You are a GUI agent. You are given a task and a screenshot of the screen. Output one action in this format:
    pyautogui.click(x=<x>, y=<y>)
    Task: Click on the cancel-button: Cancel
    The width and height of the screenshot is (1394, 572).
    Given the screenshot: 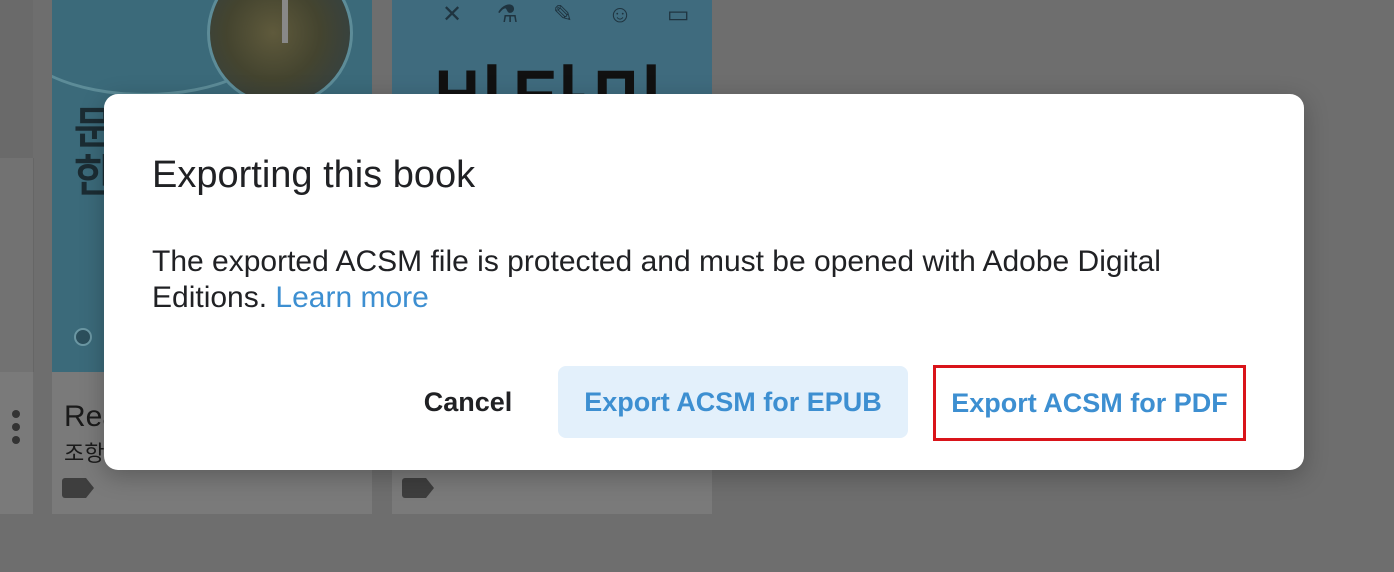 What is the action you would take?
    pyautogui.click(x=468, y=402)
    